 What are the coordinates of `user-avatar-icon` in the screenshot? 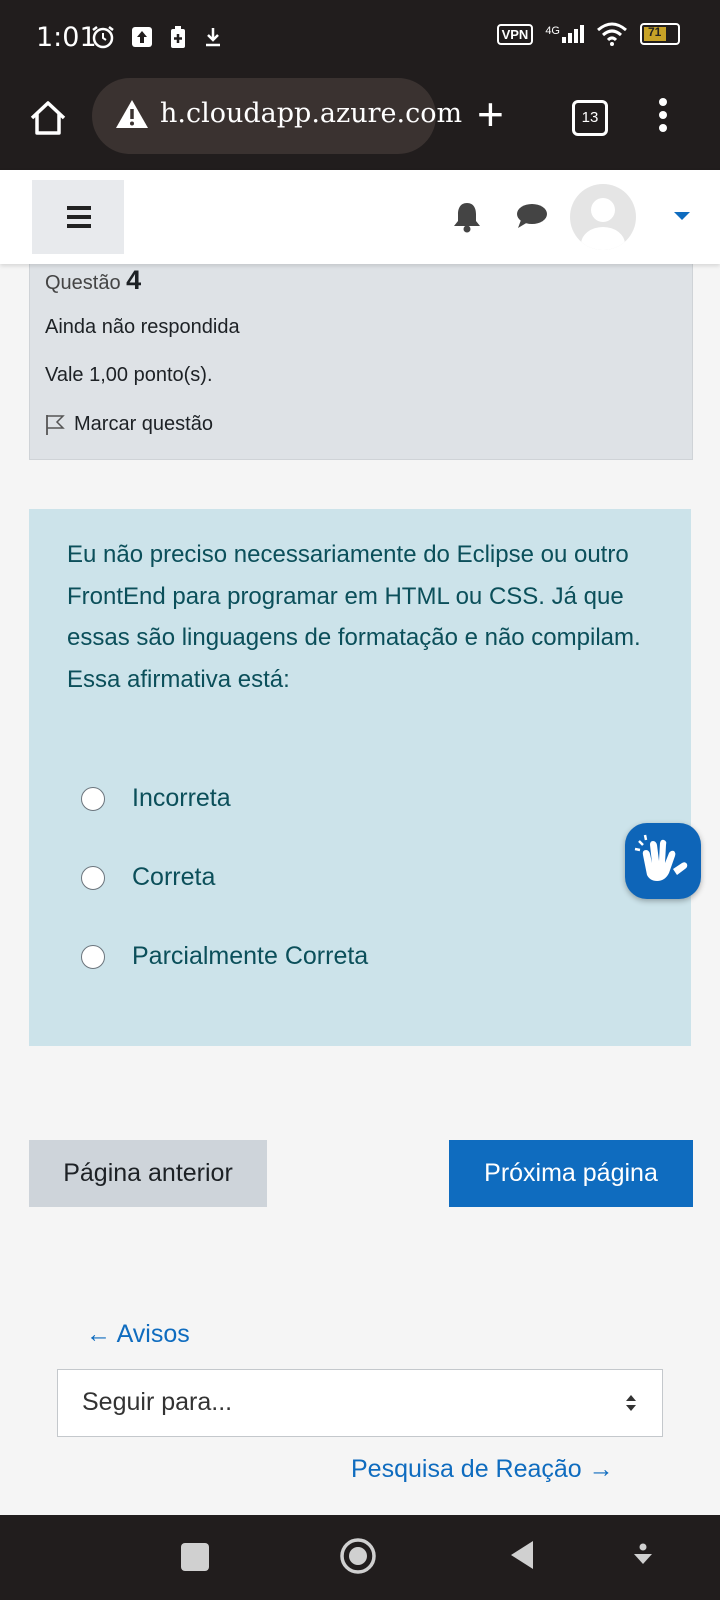 It's located at (603, 224).